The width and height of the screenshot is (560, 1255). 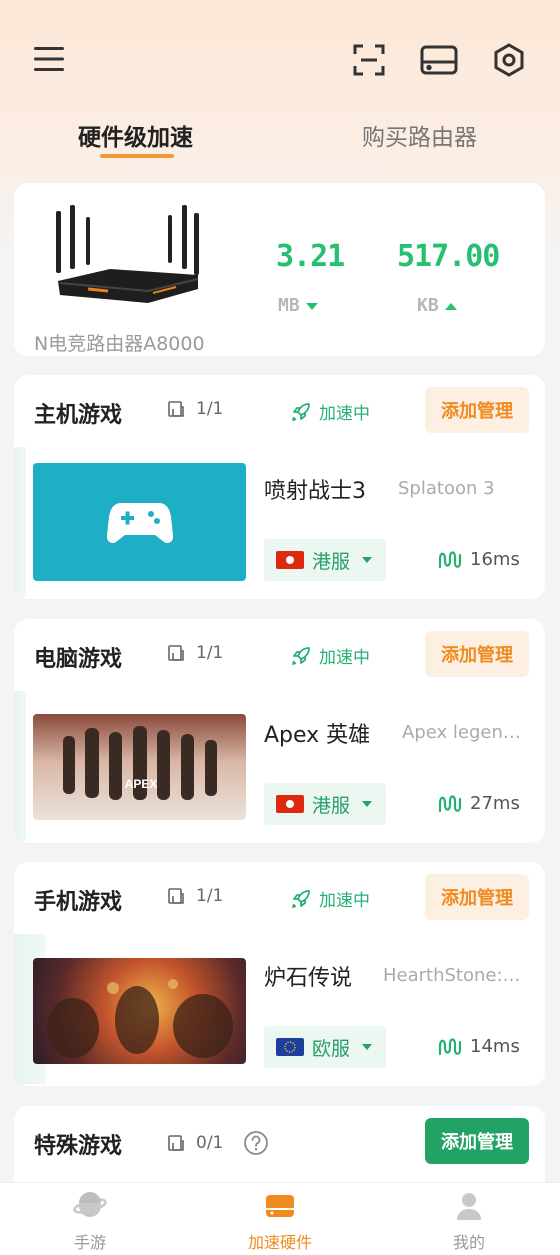 I want to click on tab-buy-router: 购买路由器, so click(x=419, y=135).